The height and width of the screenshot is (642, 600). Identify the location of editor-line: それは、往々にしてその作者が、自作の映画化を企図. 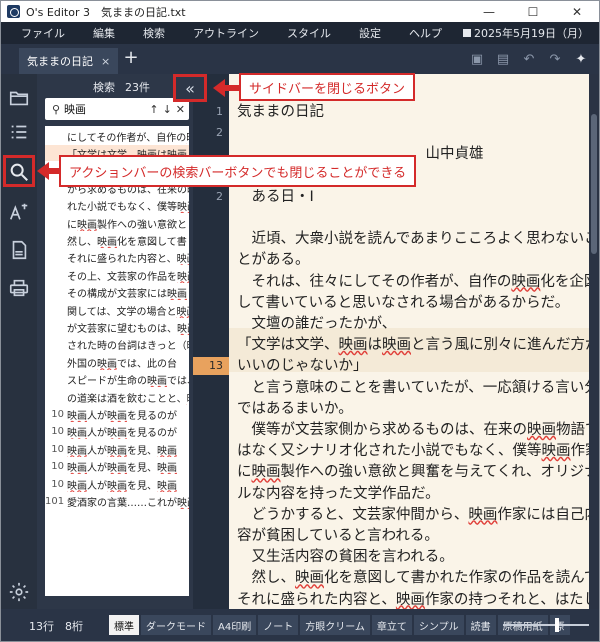
(413, 282).